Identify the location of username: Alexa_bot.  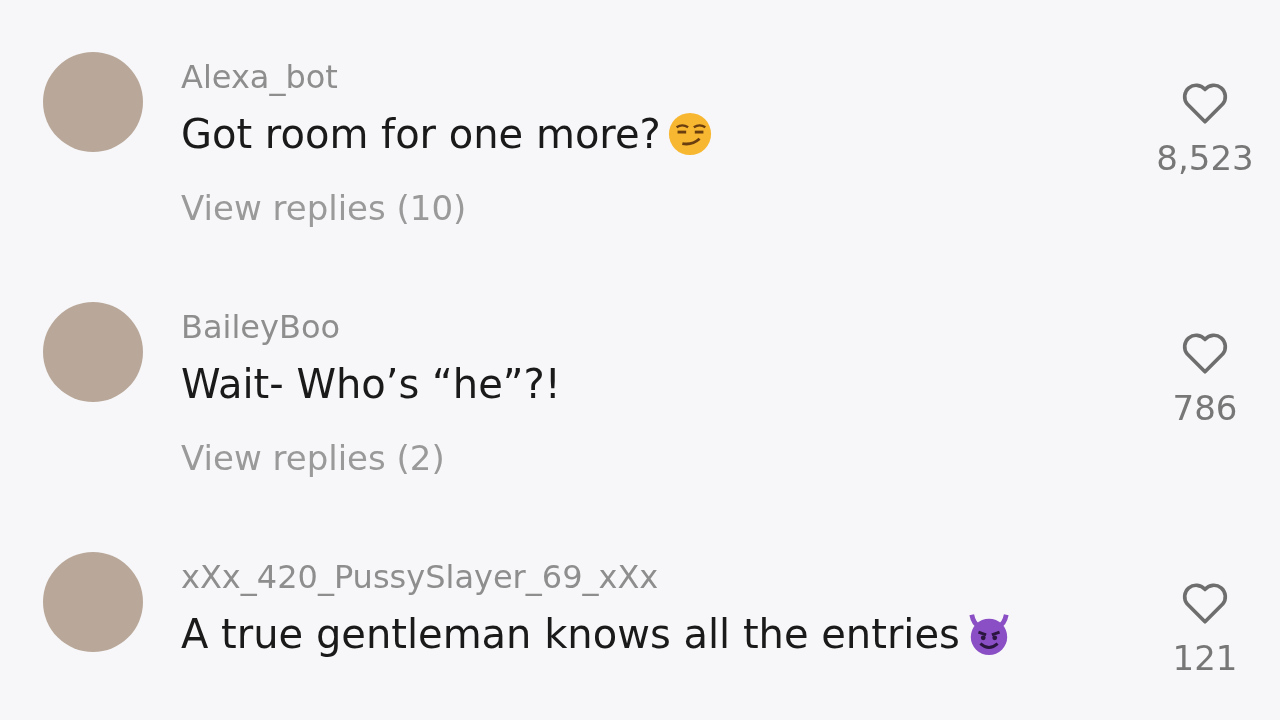
(259, 77).